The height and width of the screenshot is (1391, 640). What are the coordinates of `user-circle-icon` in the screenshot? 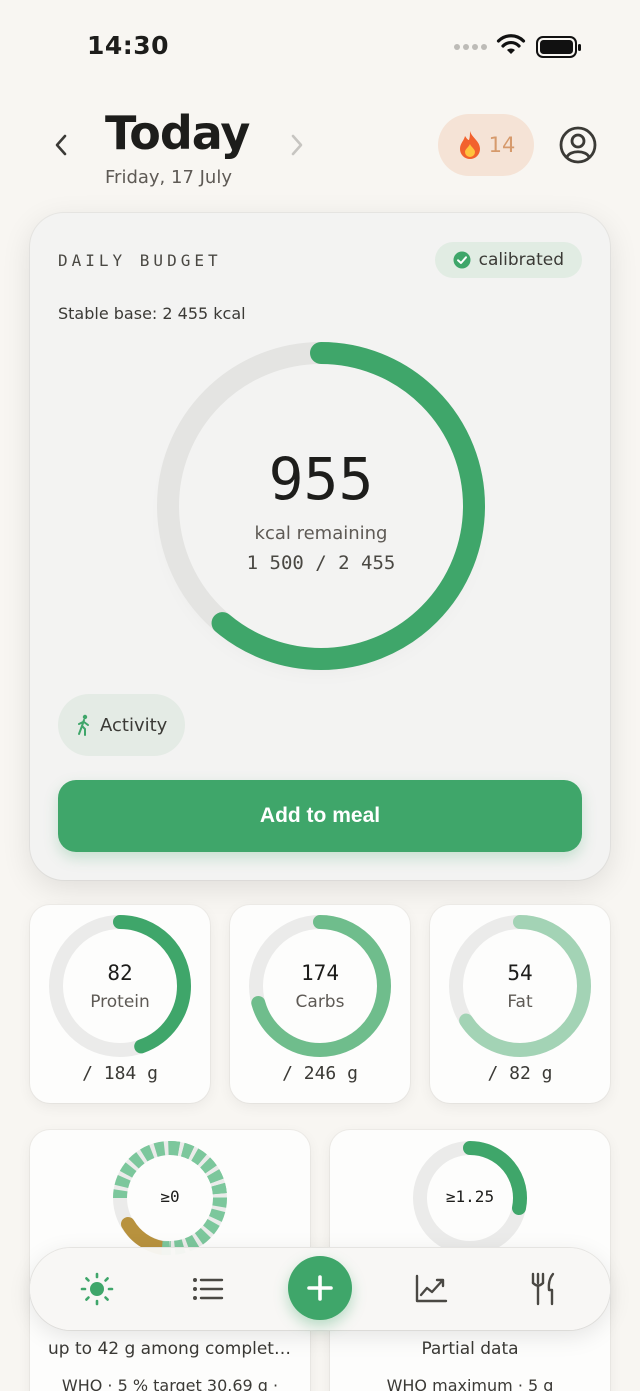 It's located at (578, 145).